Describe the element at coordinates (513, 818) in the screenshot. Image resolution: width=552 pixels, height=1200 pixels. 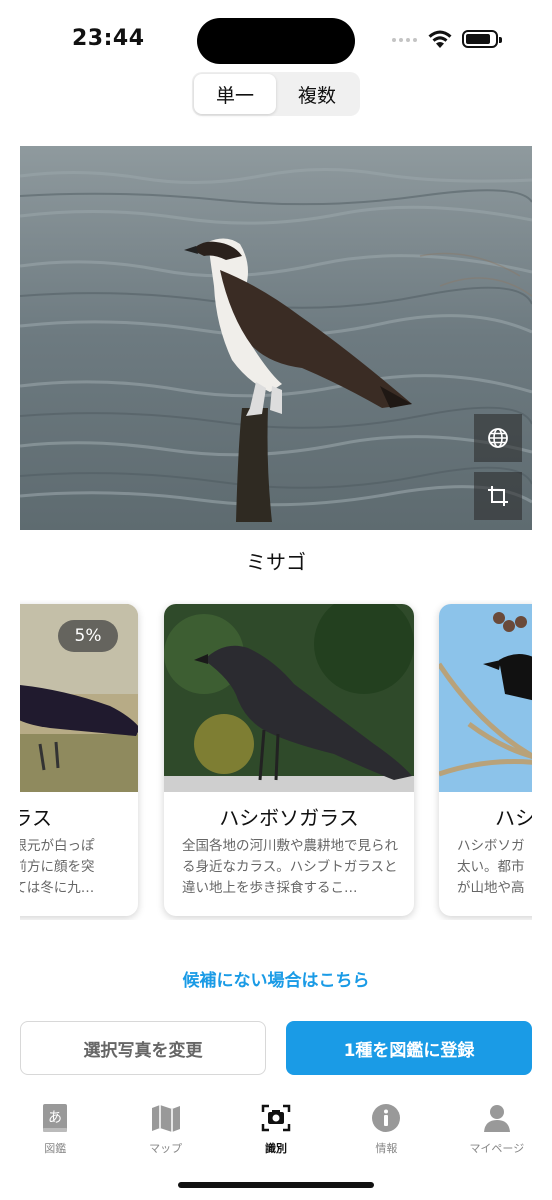
I see `candidate-title: ハシ` at that location.